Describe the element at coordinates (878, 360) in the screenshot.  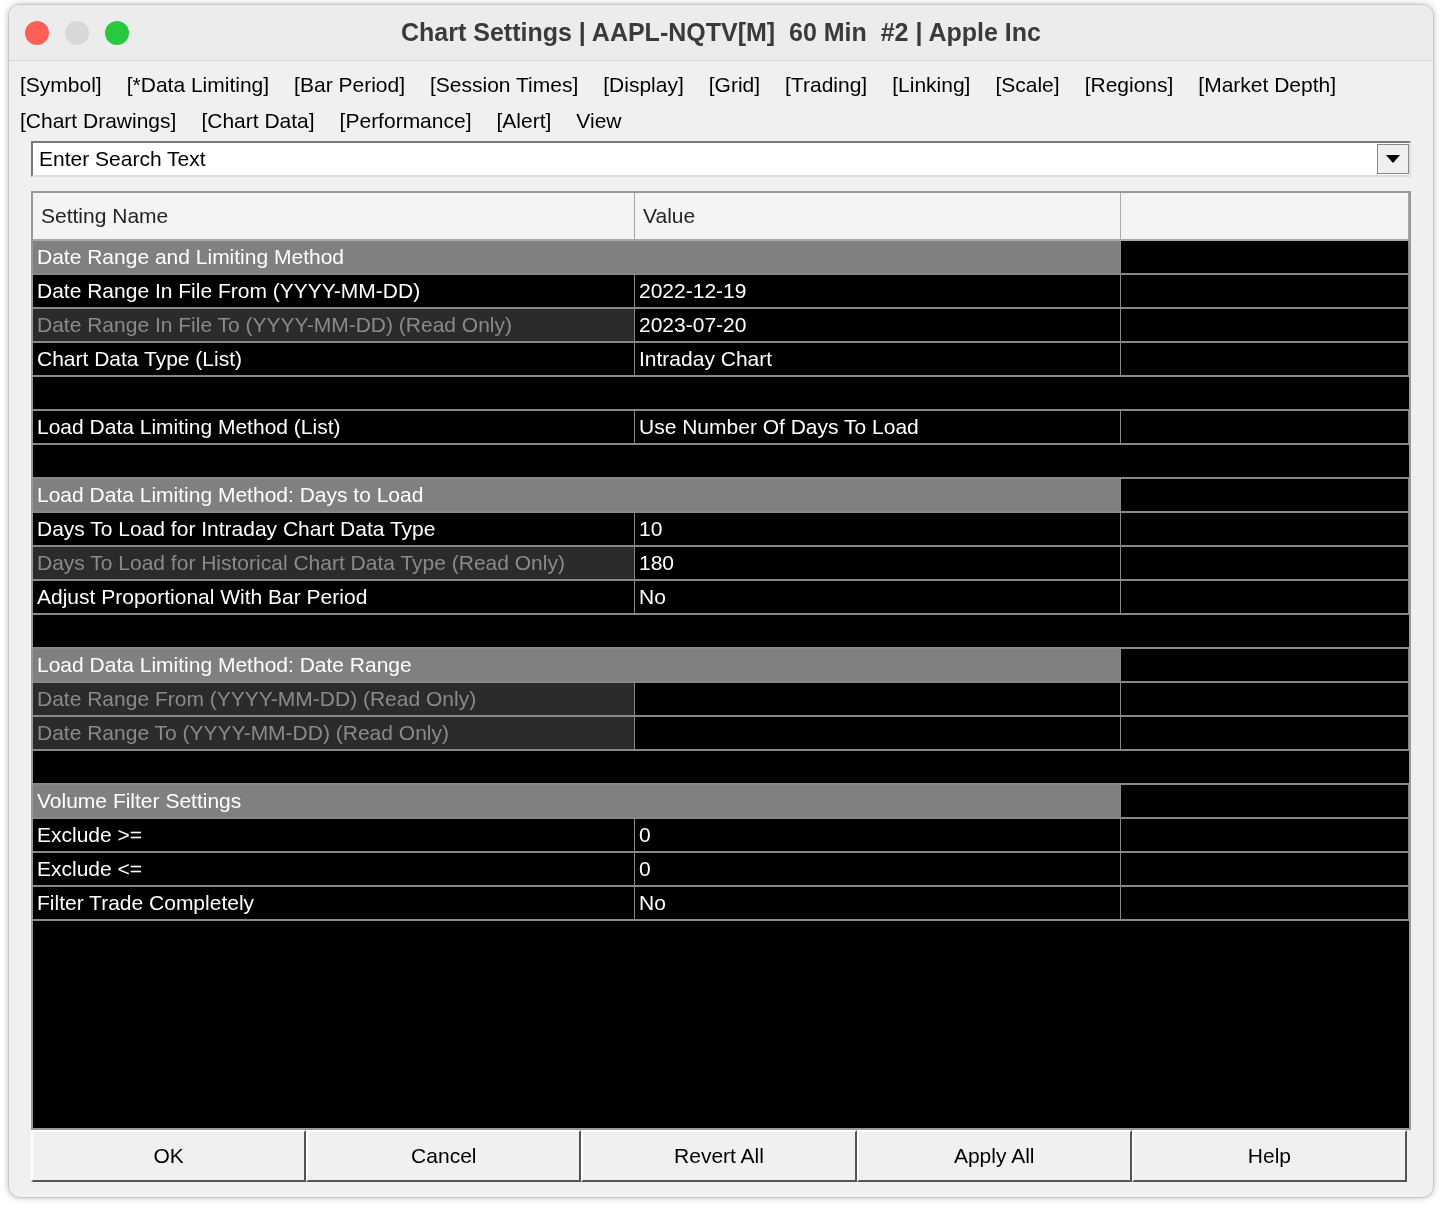
I see `setting-value: Intraday Chart` at that location.